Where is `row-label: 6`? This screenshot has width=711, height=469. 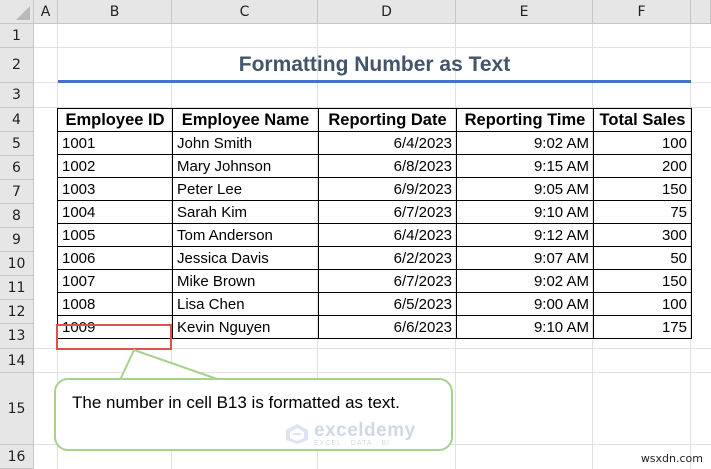 row-label: 6 is located at coordinates (16, 167).